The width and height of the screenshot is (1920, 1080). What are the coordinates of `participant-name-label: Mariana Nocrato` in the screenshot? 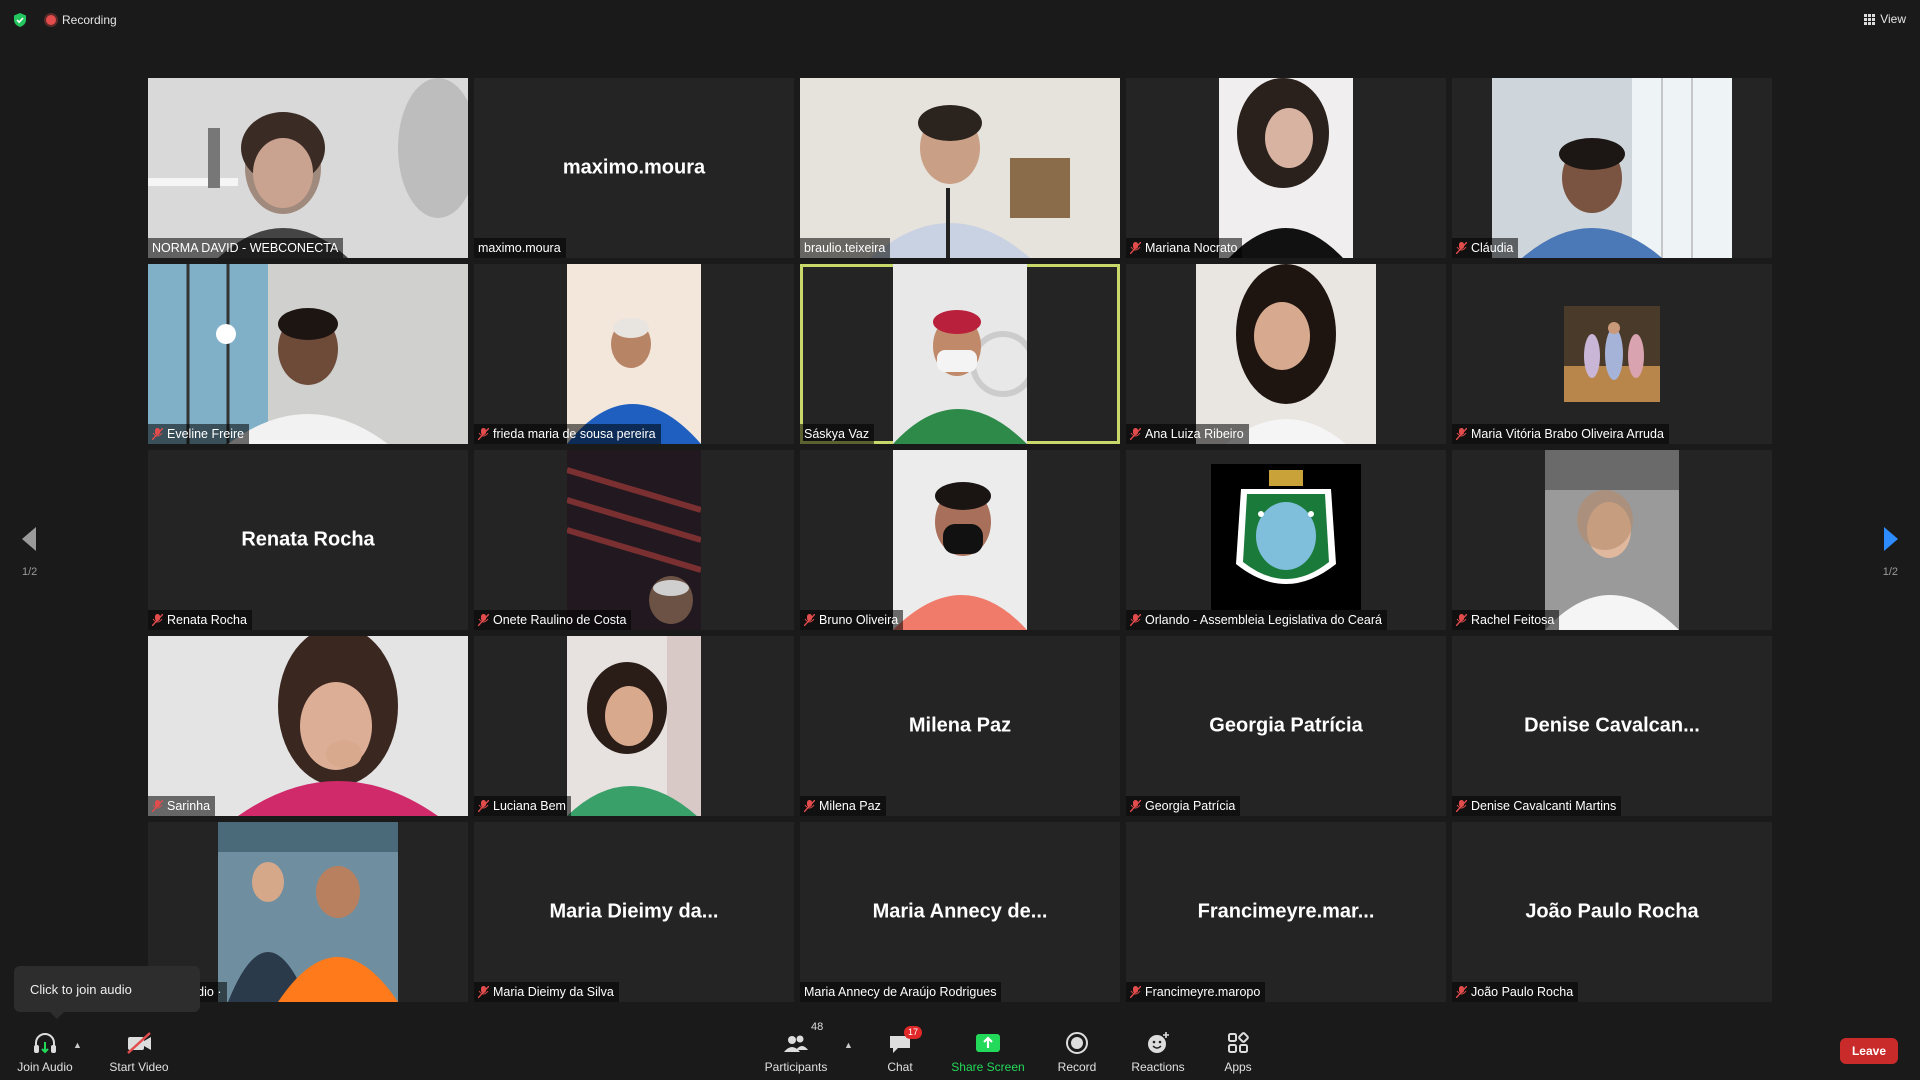 It's located at (1184, 248).